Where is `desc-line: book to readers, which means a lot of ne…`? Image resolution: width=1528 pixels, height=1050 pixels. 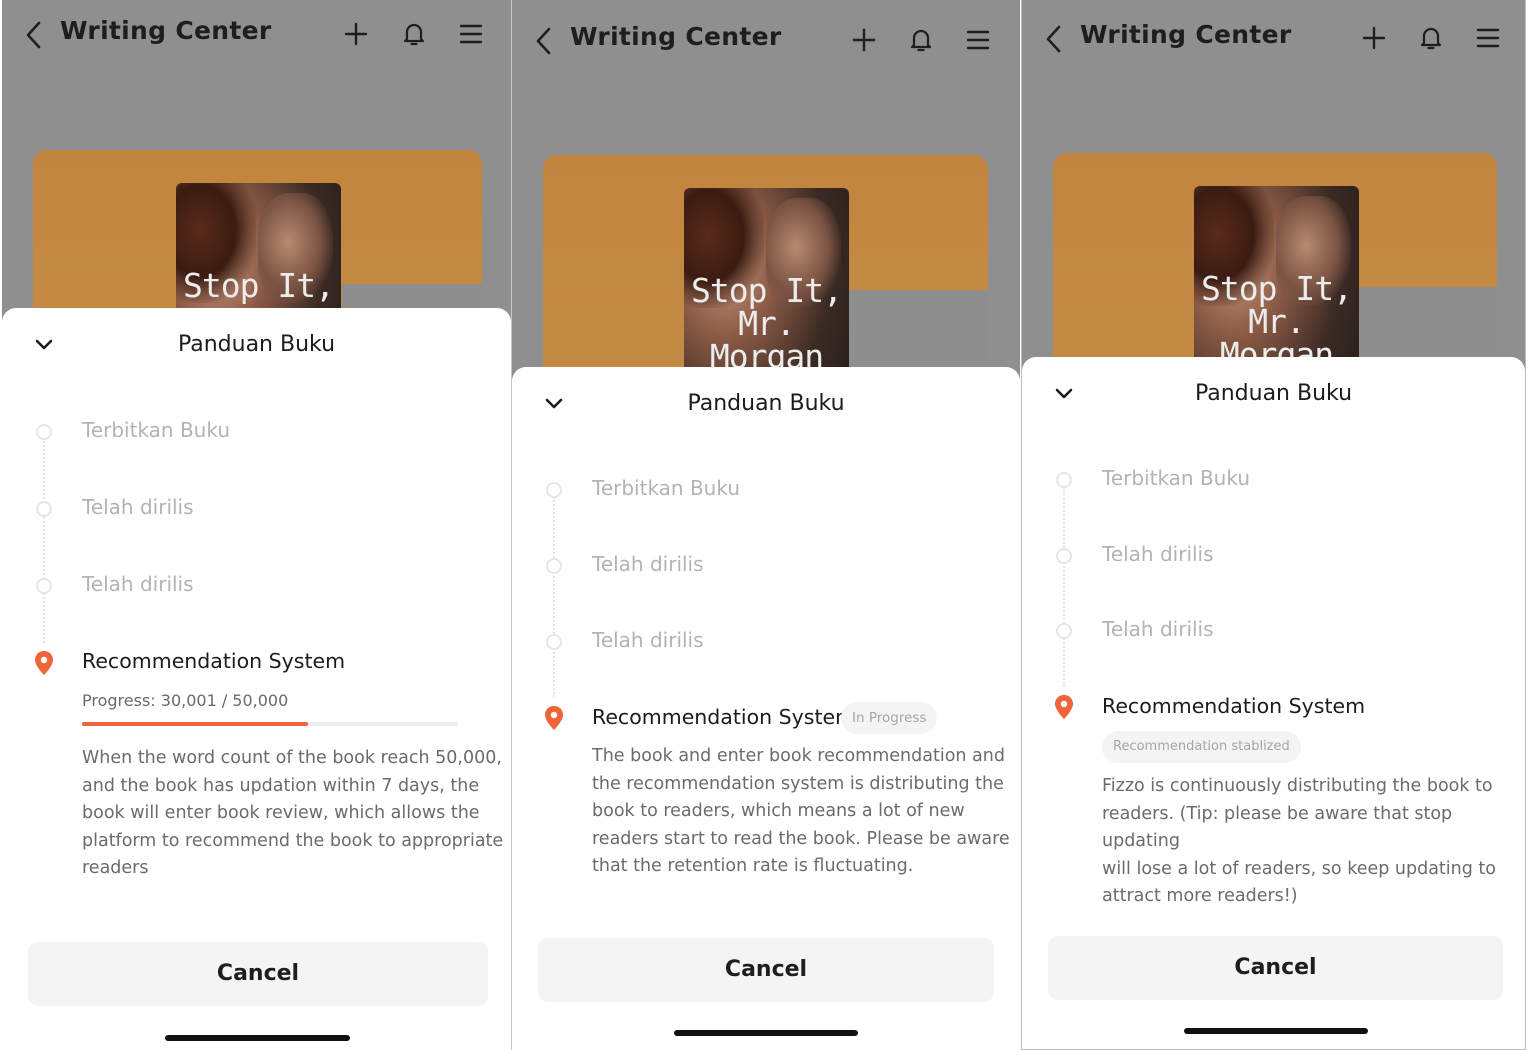
desc-line: book to readers, which means a lot of ne… is located at coordinates (778, 811).